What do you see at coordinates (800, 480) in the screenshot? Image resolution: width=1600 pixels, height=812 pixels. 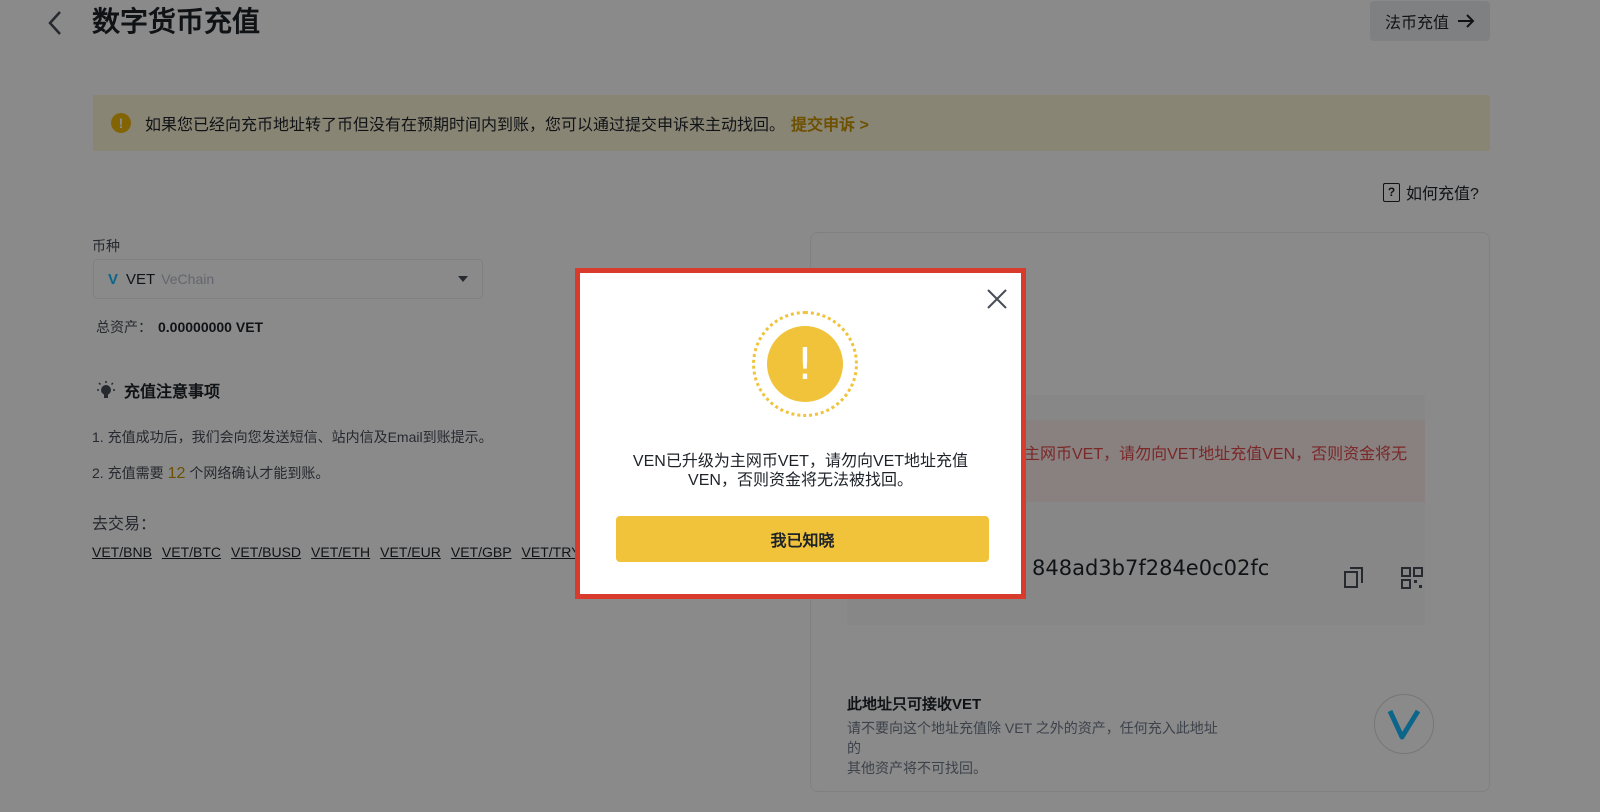 I see `modal-message-line2: VEN，否则资金将无法被找回。` at bounding box center [800, 480].